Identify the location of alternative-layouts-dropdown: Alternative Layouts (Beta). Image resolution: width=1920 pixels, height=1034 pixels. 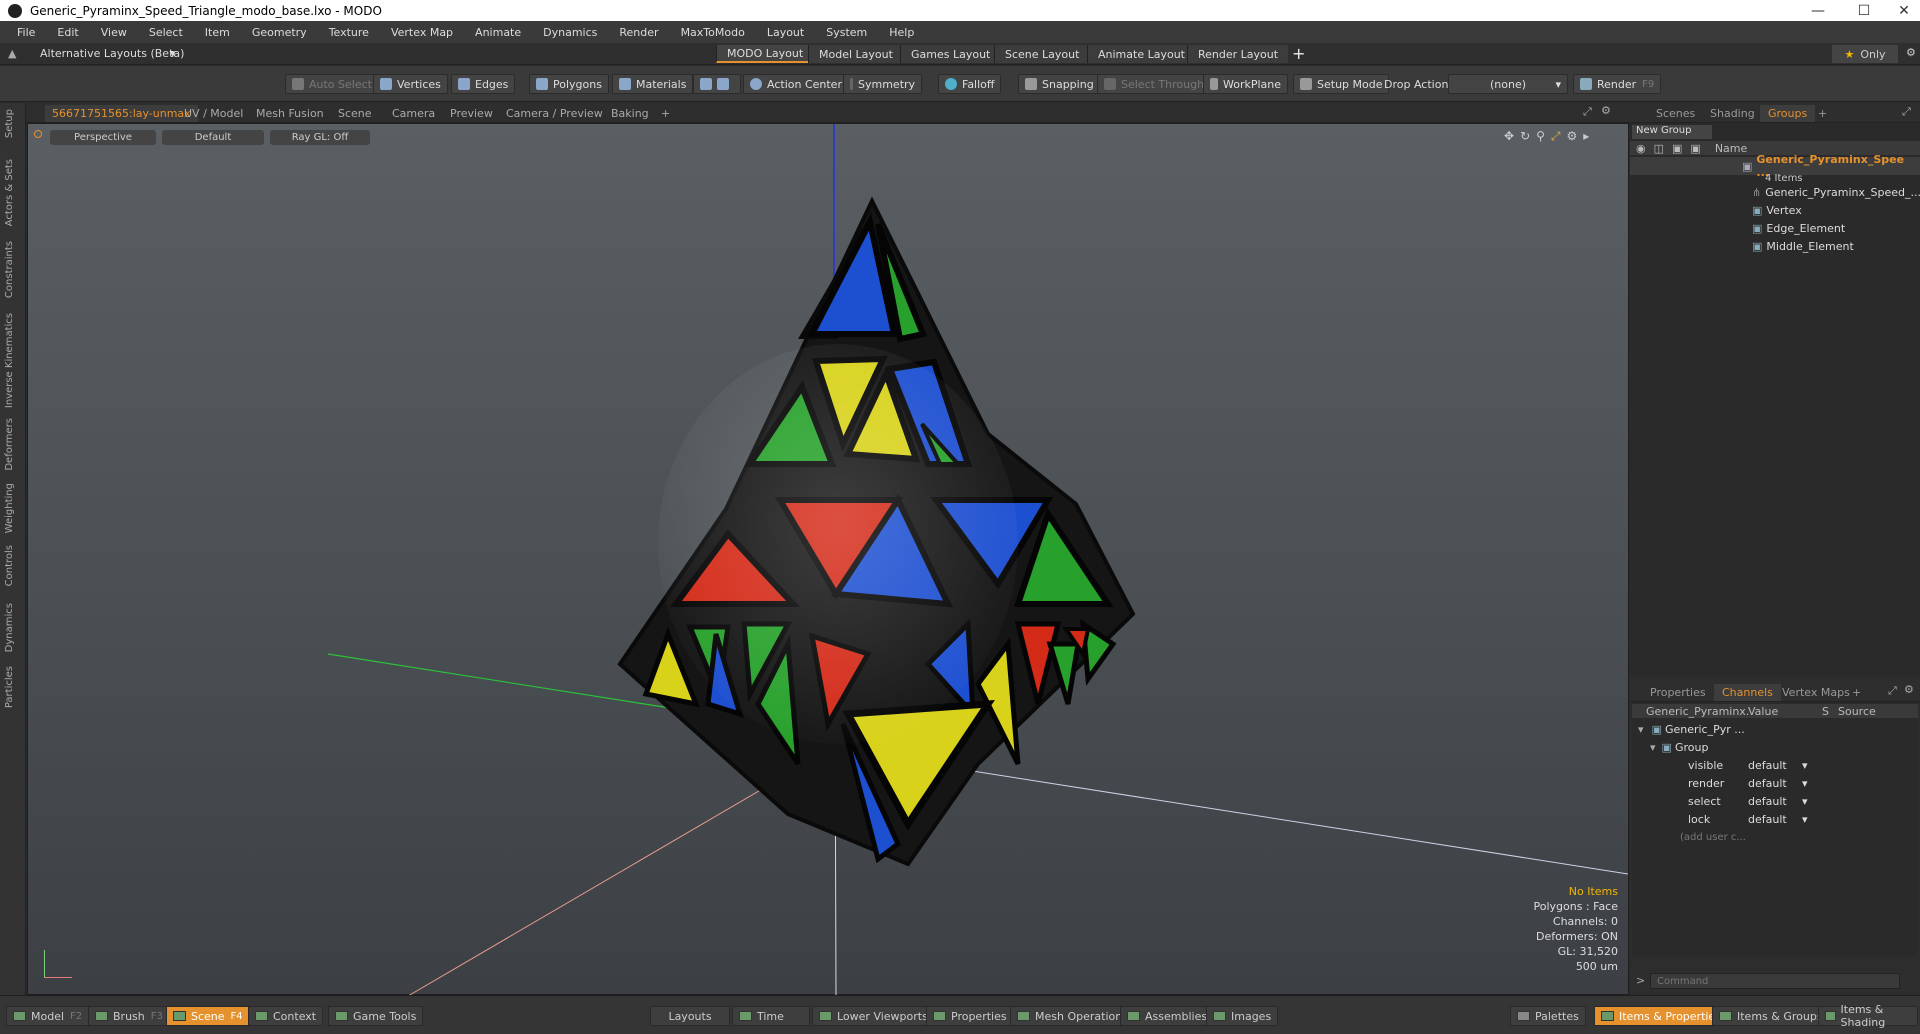
(112, 53).